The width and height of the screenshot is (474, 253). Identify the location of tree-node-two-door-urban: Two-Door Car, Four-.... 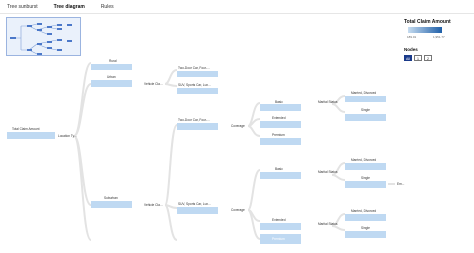
(197, 71).